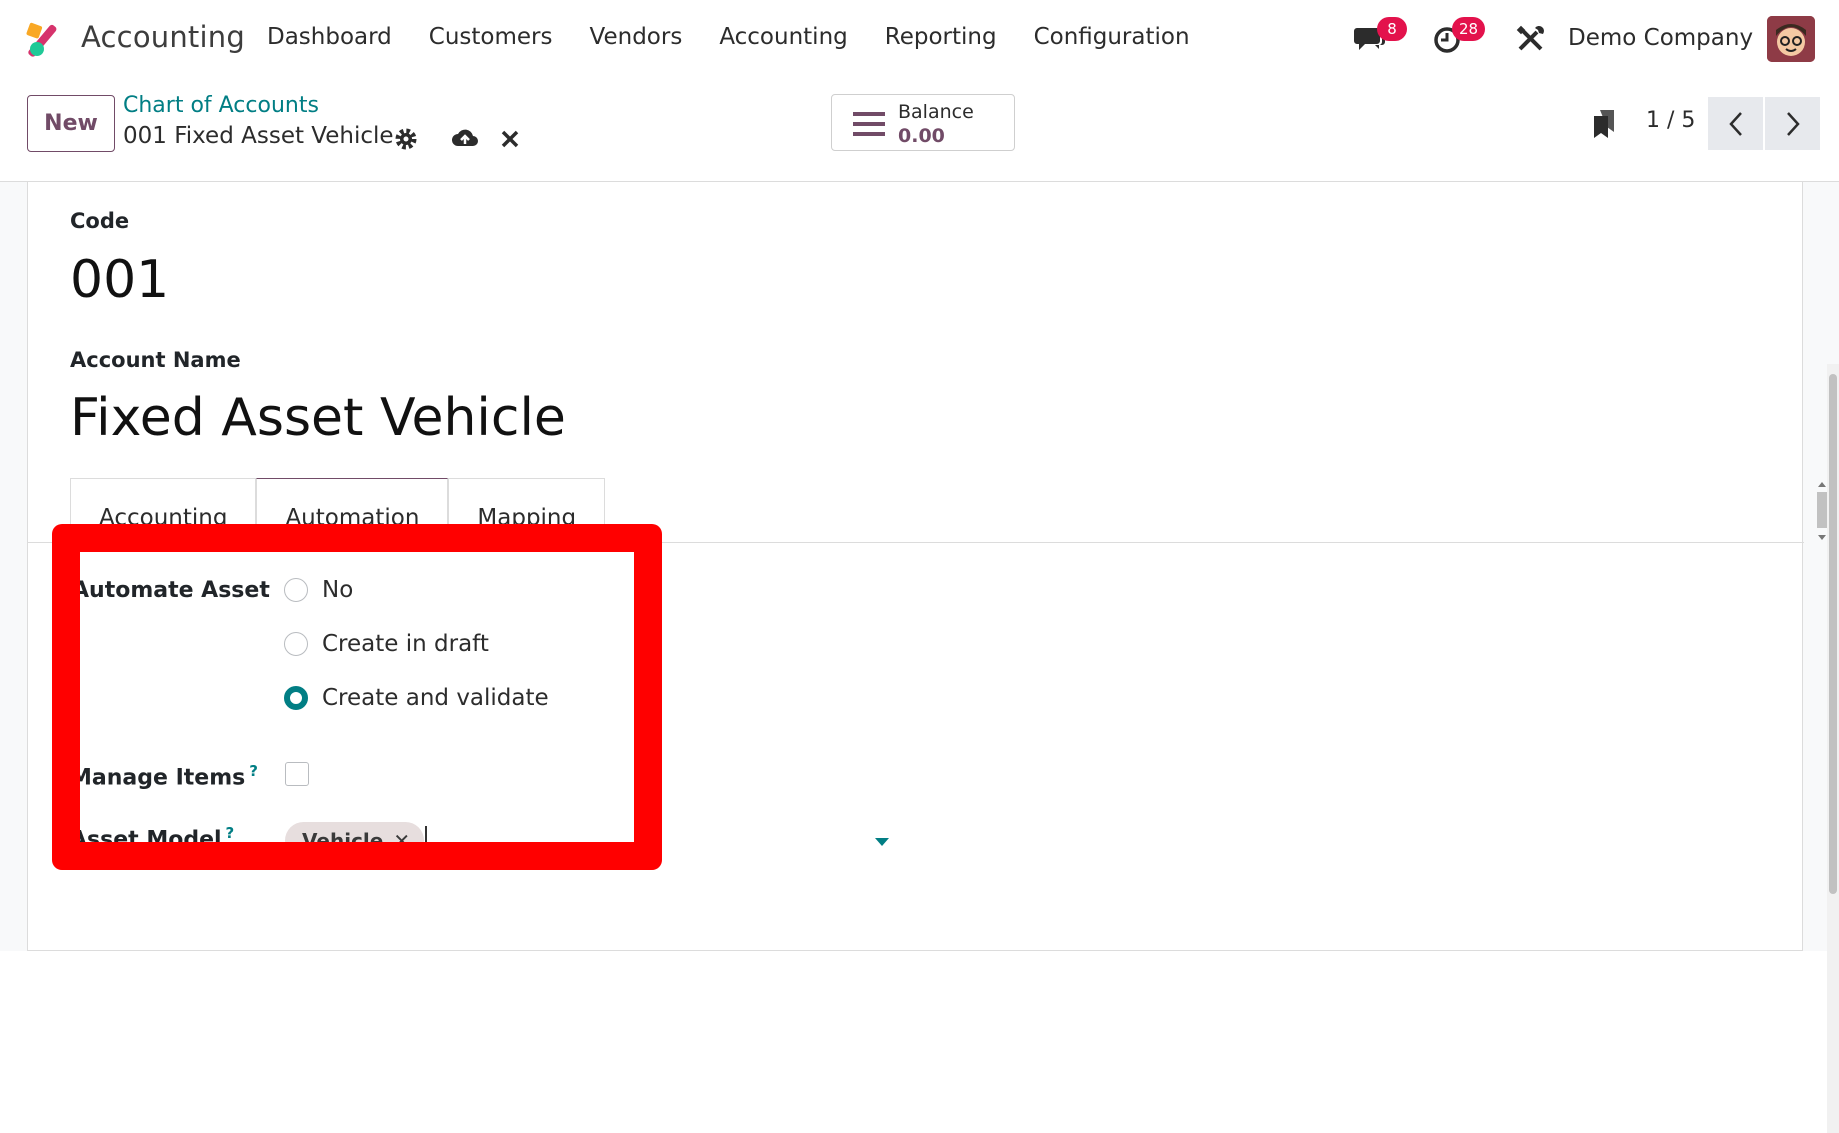 This screenshot has width=1839, height=1133. Describe the element at coordinates (491, 37) in the screenshot. I see `menu-customers: Customers` at that location.